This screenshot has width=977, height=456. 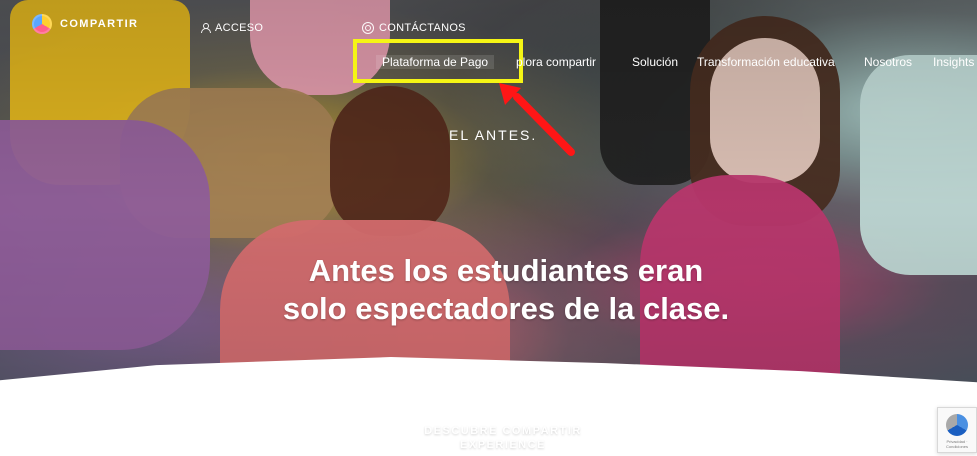 What do you see at coordinates (537, 119) in the screenshot?
I see `red-arrow-icon` at bounding box center [537, 119].